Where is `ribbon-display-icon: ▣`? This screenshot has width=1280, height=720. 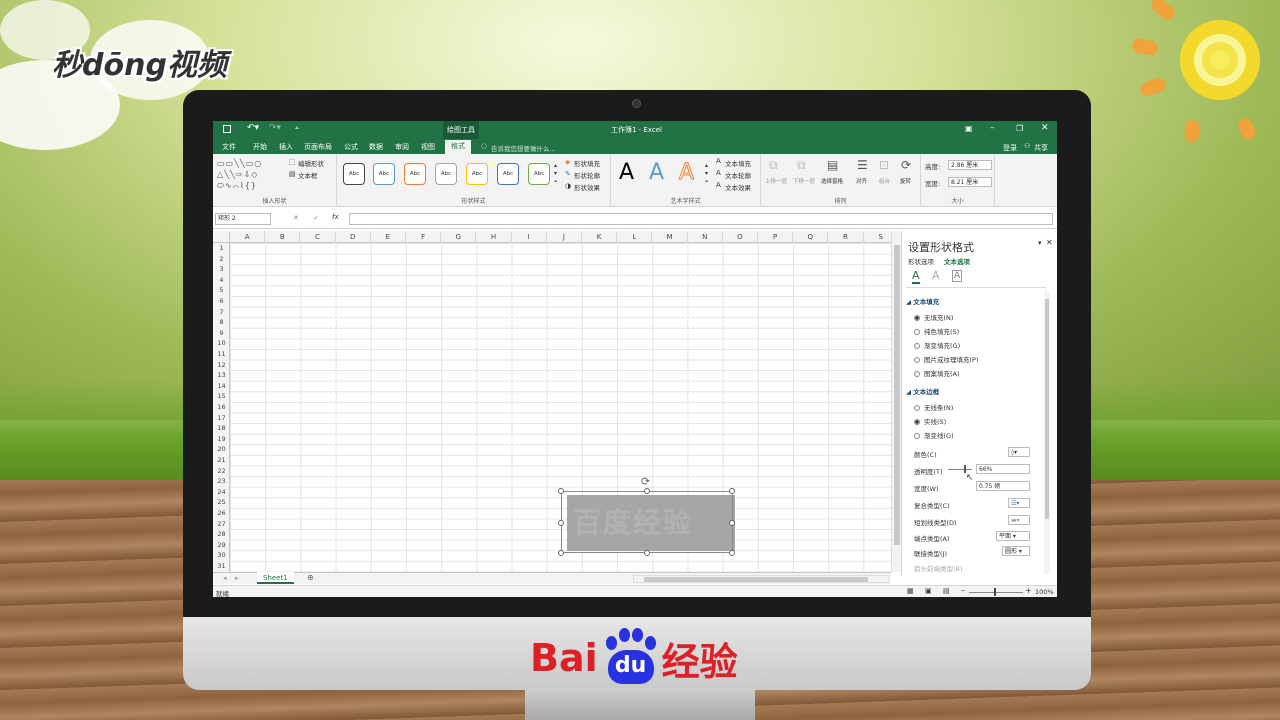 ribbon-display-icon: ▣ is located at coordinates (969, 128).